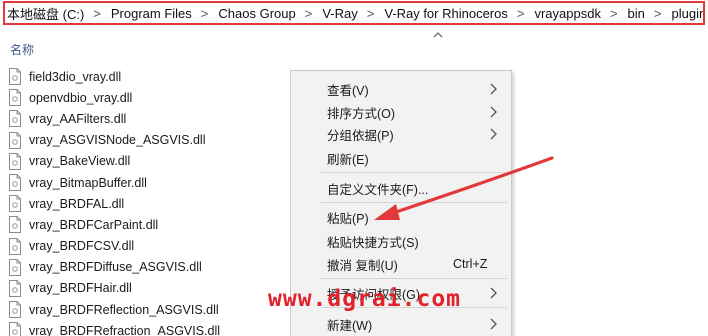 This screenshot has height=336, width=708. I want to click on file-name: vray_BRDFCSV.dll, so click(82, 246).